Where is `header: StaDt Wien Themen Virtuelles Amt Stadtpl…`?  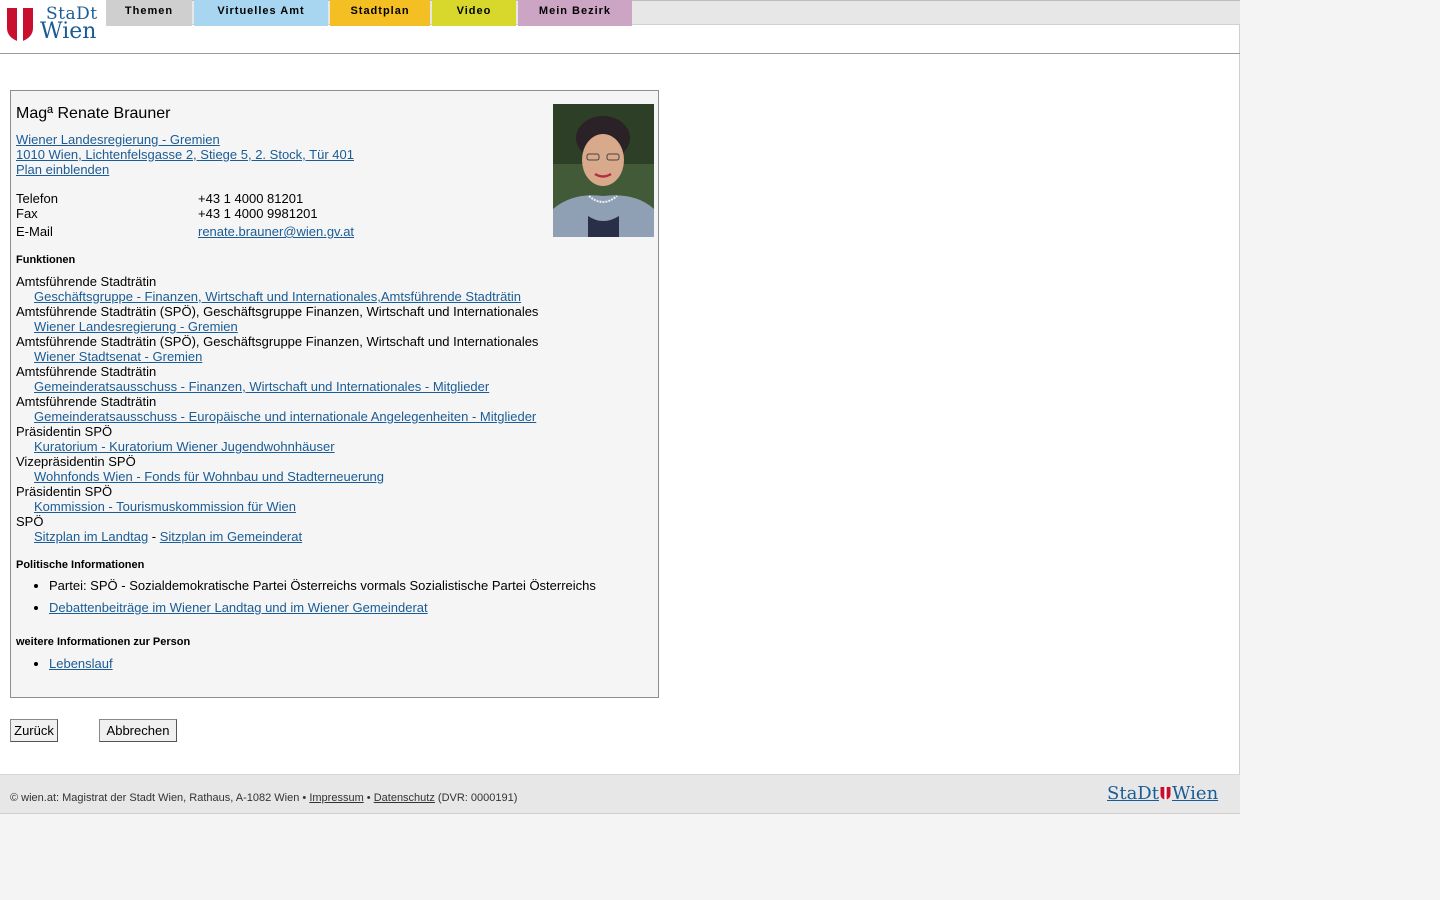 header: StaDt Wien Themen Virtuelles Amt Stadtpl… is located at coordinates (620, 27).